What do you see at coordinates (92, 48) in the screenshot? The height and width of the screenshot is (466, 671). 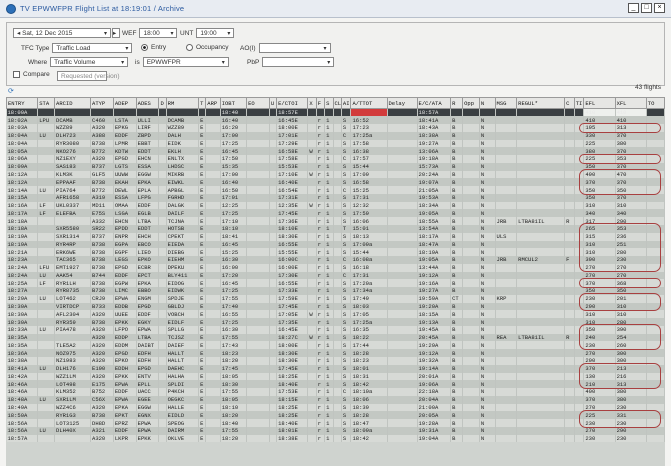 I see `tfc-type-select: Traffic Load ▾` at bounding box center [92, 48].